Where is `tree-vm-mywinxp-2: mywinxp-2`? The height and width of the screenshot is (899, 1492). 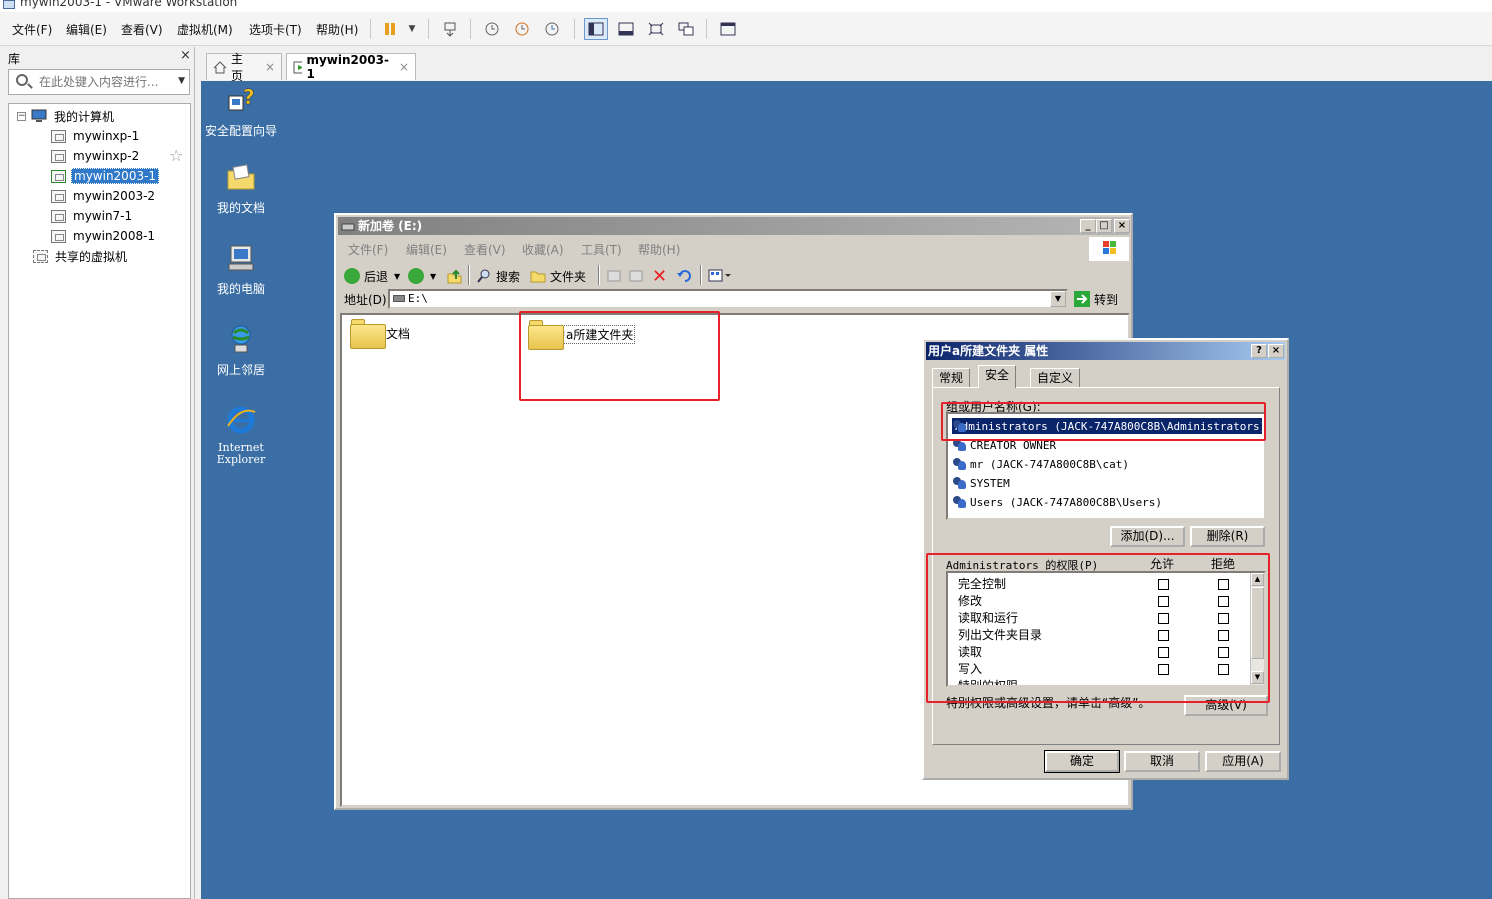 tree-vm-mywinxp-2: mywinxp-2 is located at coordinates (96, 156).